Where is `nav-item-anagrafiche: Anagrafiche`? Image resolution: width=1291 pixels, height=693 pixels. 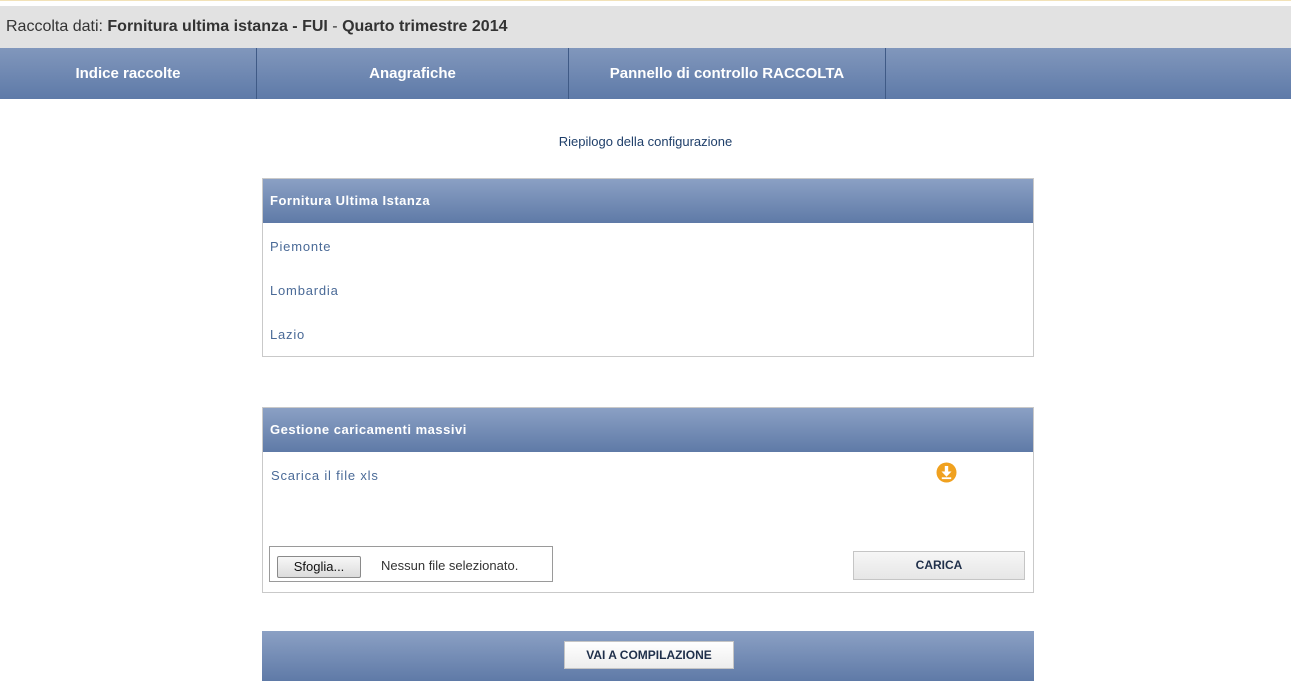
nav-item-anagrafiche: Anagrafiche is located at coordinates (412, 73).